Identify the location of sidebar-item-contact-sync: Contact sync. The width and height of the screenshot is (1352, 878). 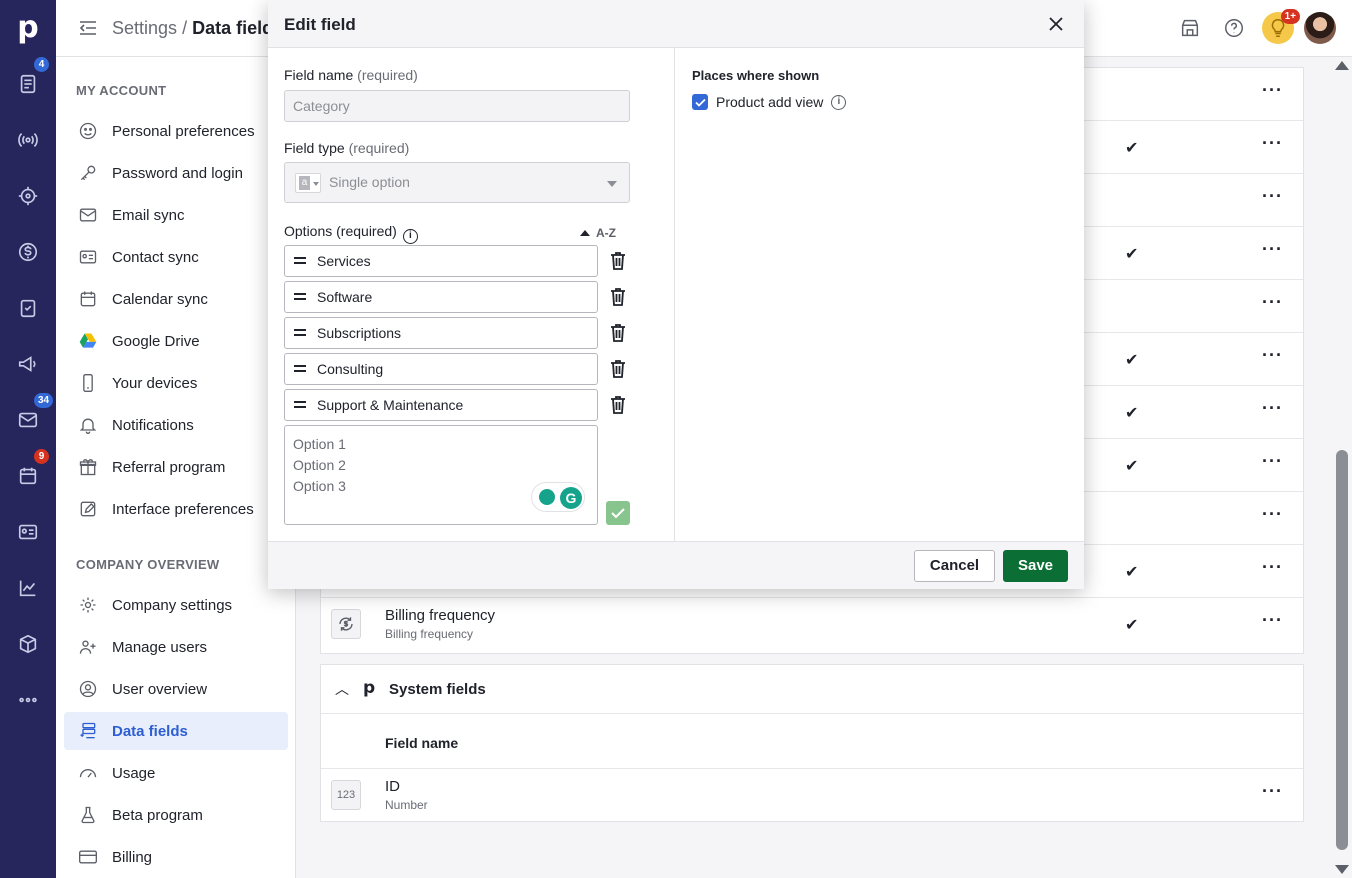
(176, 257).